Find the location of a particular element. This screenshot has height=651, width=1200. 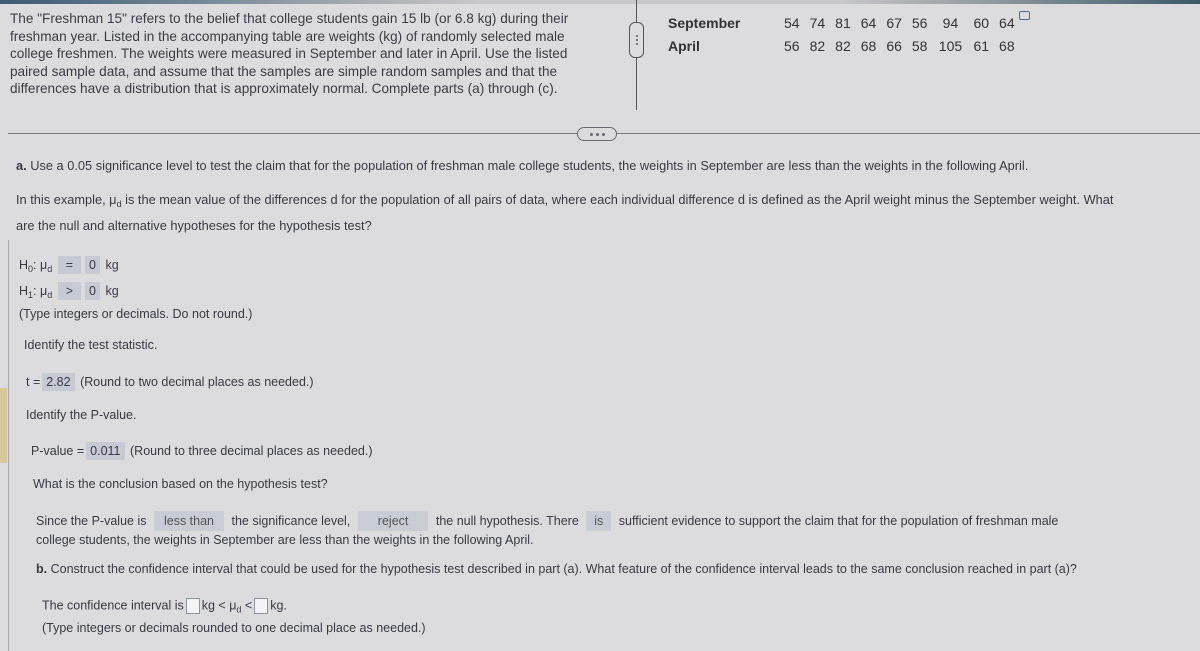

t-hint: (Round to two decimal places as needed.) is located at coordinates (197, 382).